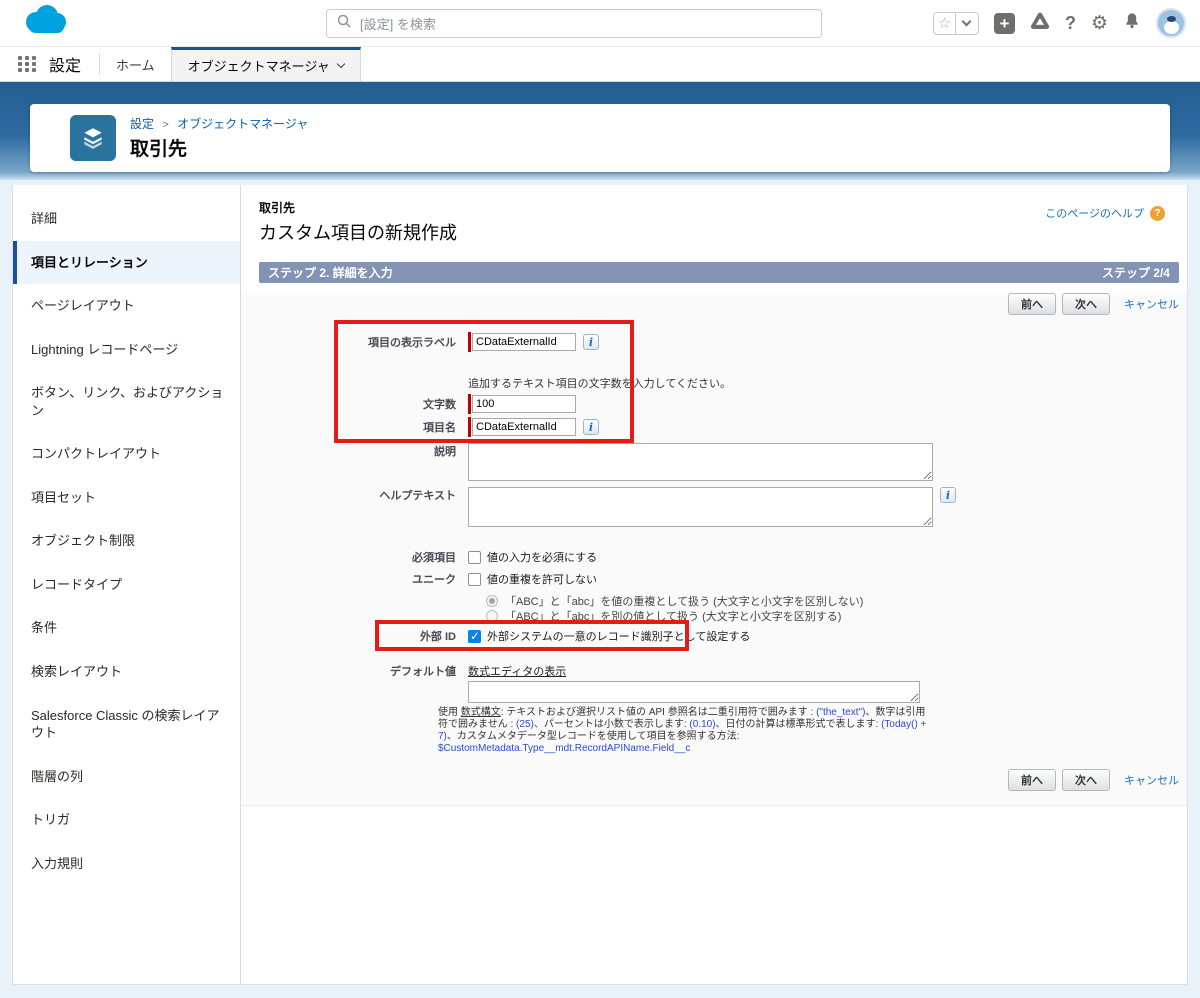 This screenshot has height=998, width=1200. What do you see at coordinates (126, 541) in the screenshot?
I see `sidebar-item-object-limits: オブジェクト制限` at bounding box center [126, 541].